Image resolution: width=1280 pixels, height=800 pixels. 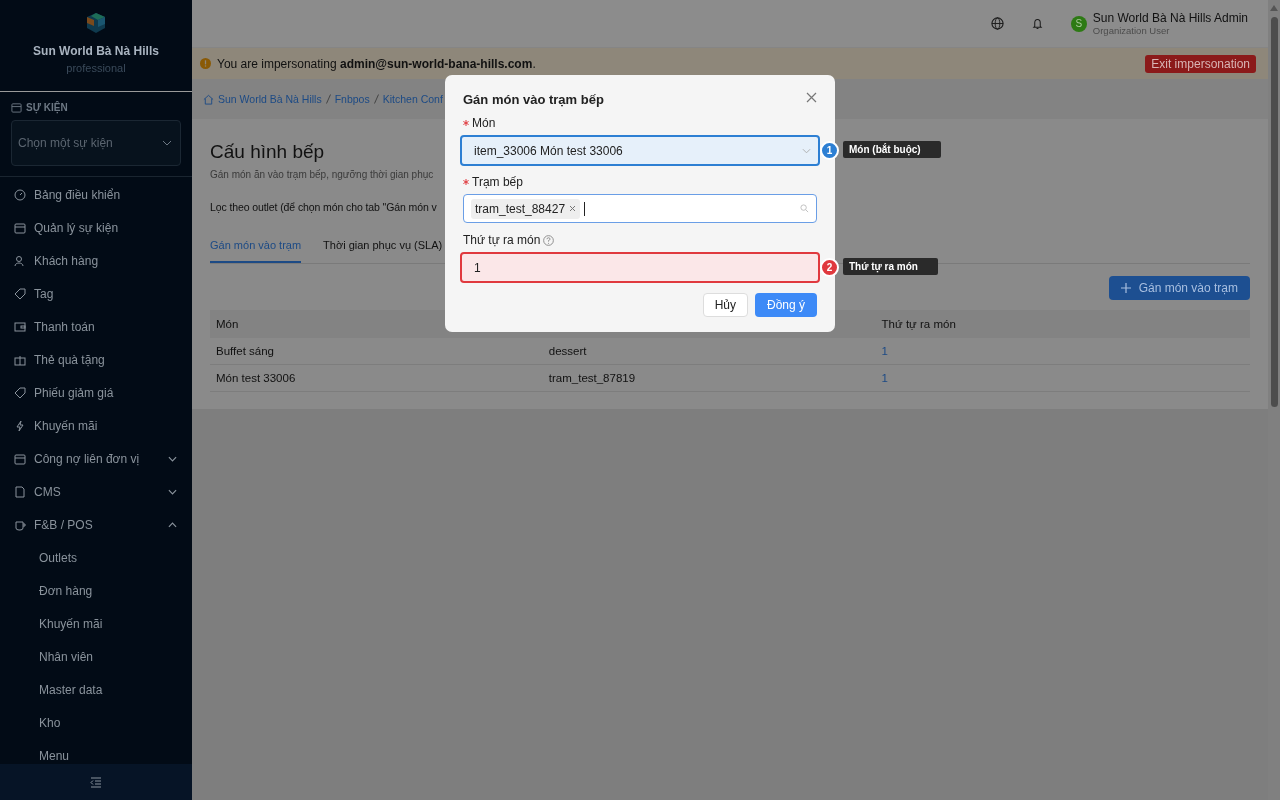 What do you see at coordinates (96, 751) in the screenshot?
I see `sidebar-subitem: Menu` at bounding box center [96, 751].